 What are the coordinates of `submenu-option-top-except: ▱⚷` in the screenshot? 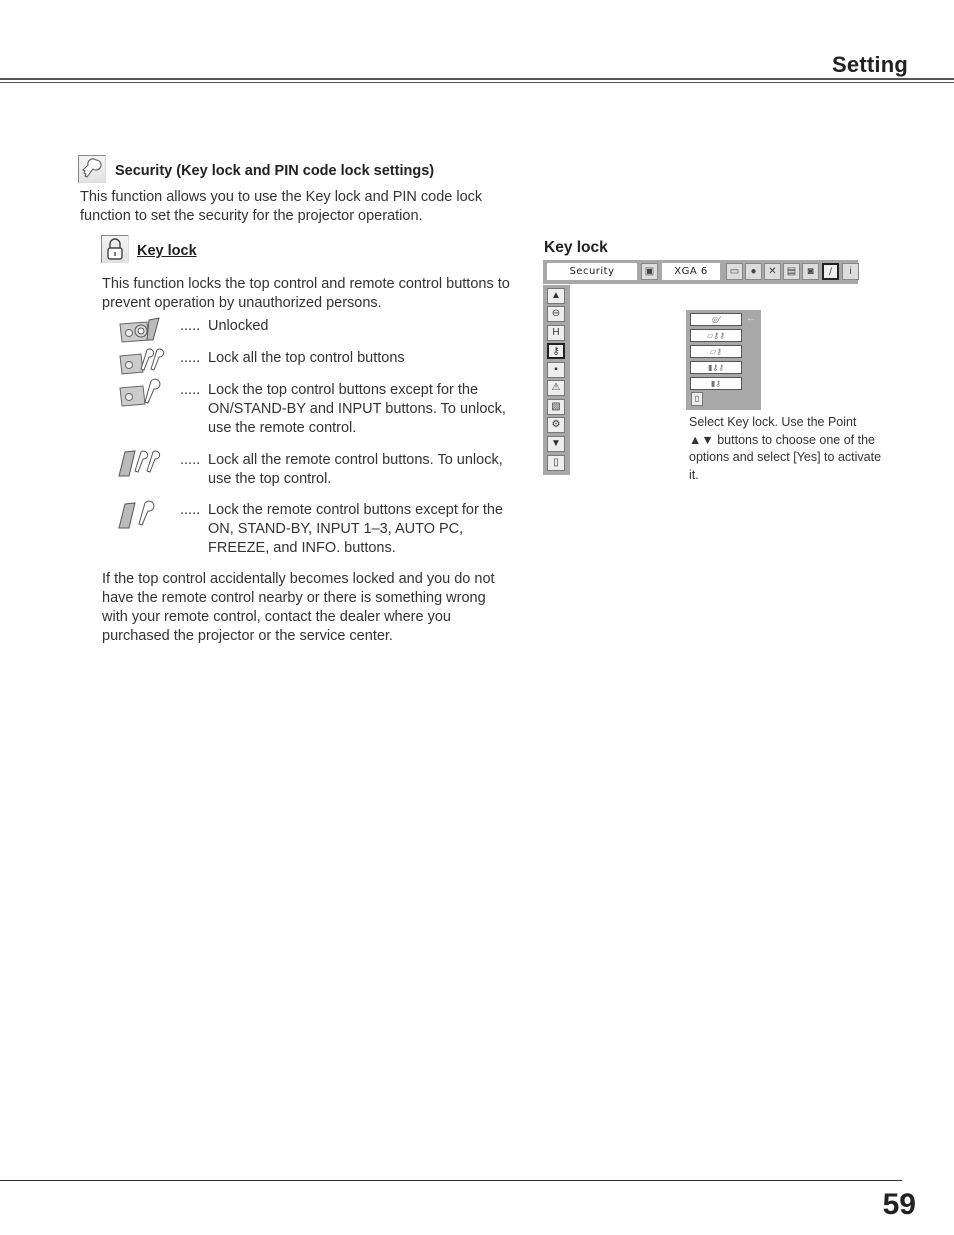 It's located at (716, 351).